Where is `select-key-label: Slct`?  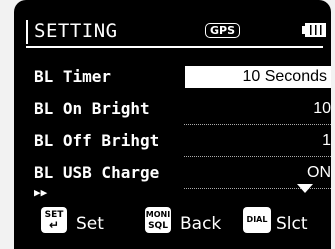
select-key-label: Slct is located at coordinates (292, 224).